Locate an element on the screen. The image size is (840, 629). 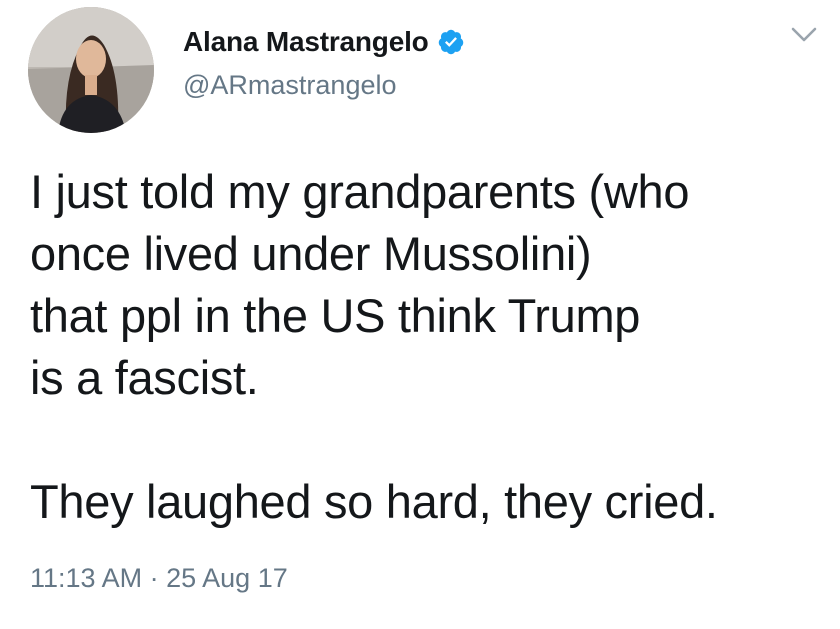
tweet-time: 11:13 AM is located at coordinates (86, 578).